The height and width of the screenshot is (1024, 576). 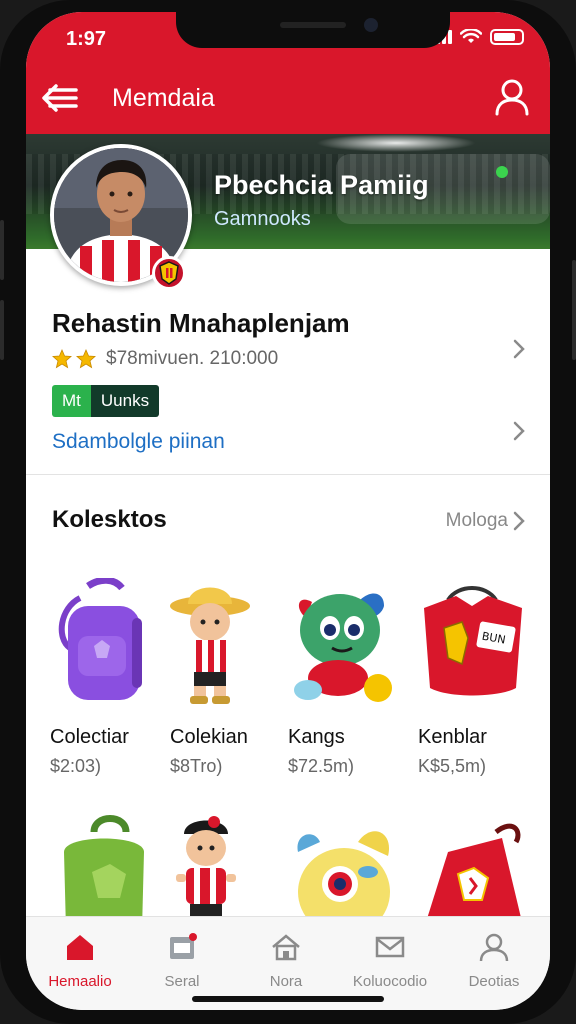 I want to click on purple-backpack-icon, so click(x=100, y=638).